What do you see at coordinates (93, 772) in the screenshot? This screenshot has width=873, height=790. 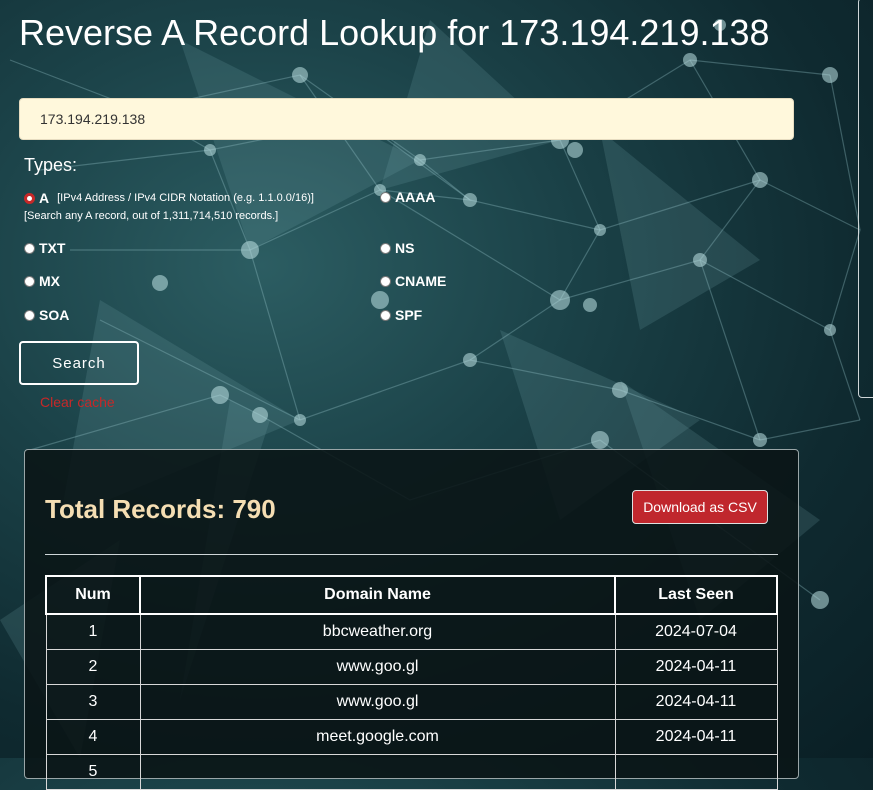 I see `cell-num: 5` at bounding box center [93, 772].